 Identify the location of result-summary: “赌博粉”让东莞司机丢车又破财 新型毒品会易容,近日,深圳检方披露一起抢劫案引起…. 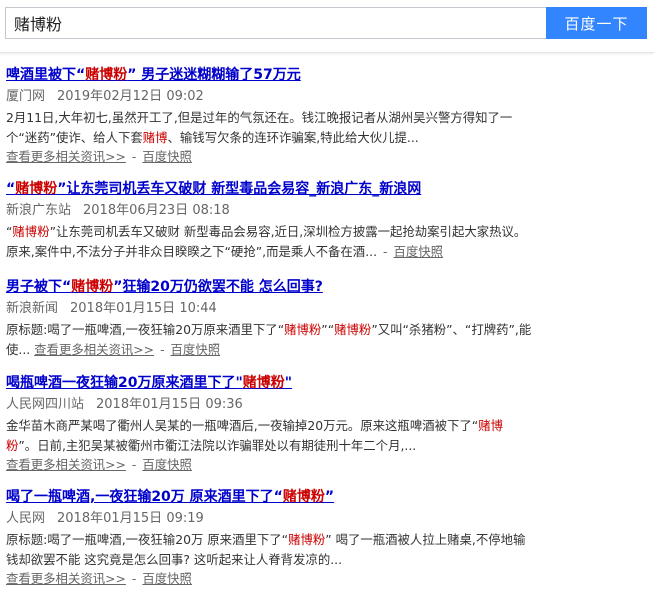
(266, 241).